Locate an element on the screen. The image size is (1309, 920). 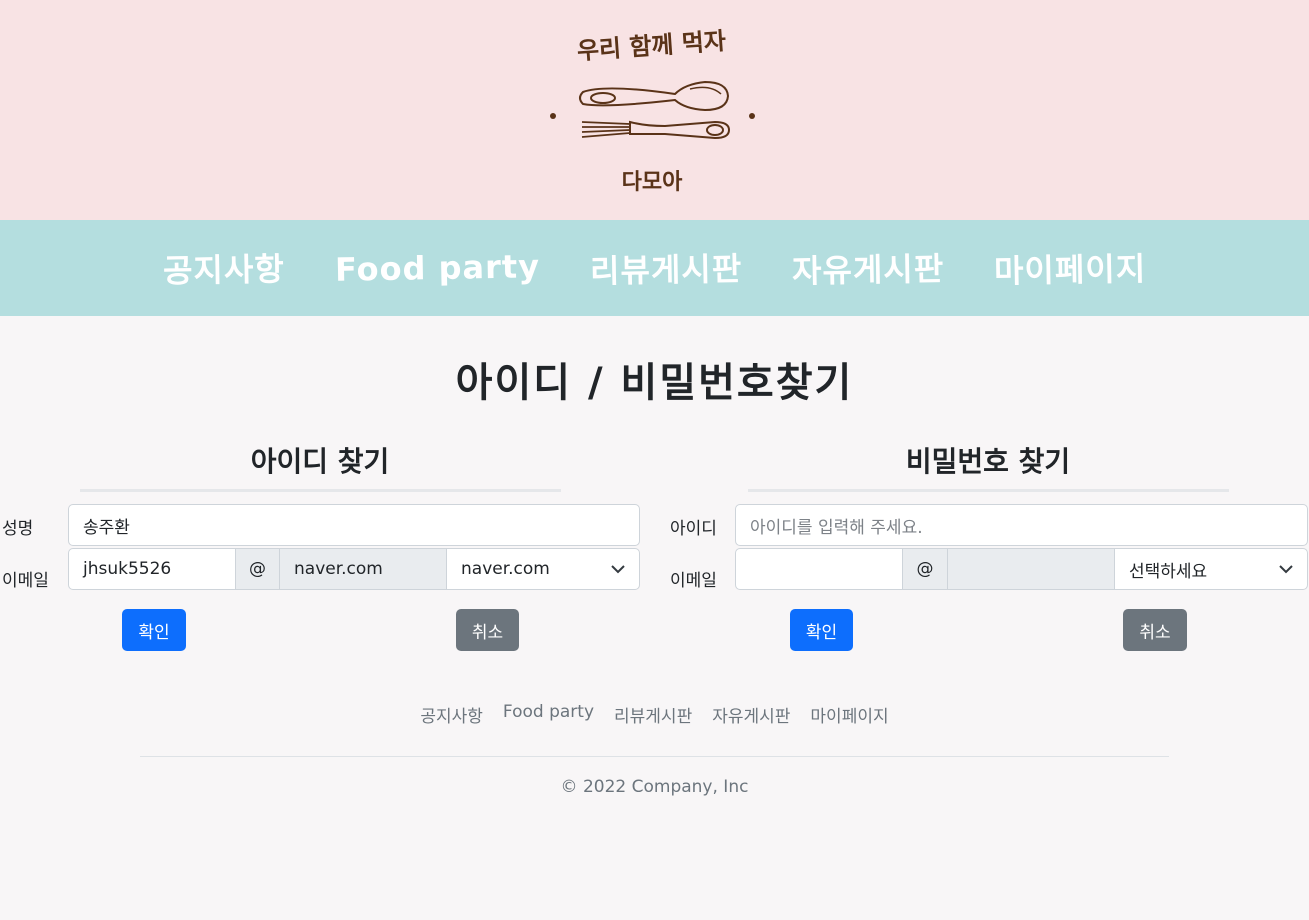
find-id-confirm-button: 확인 is located at coordinates (154, 630).